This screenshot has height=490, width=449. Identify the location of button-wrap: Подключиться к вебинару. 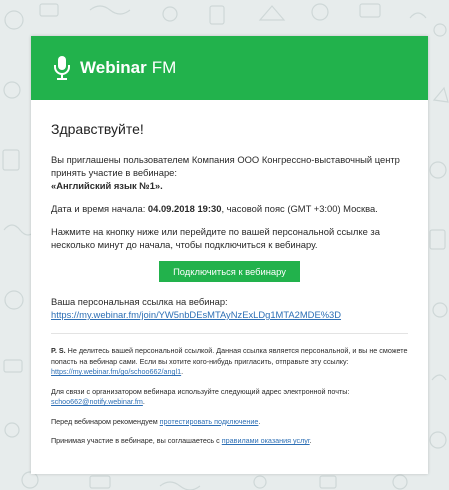
(229, 271).